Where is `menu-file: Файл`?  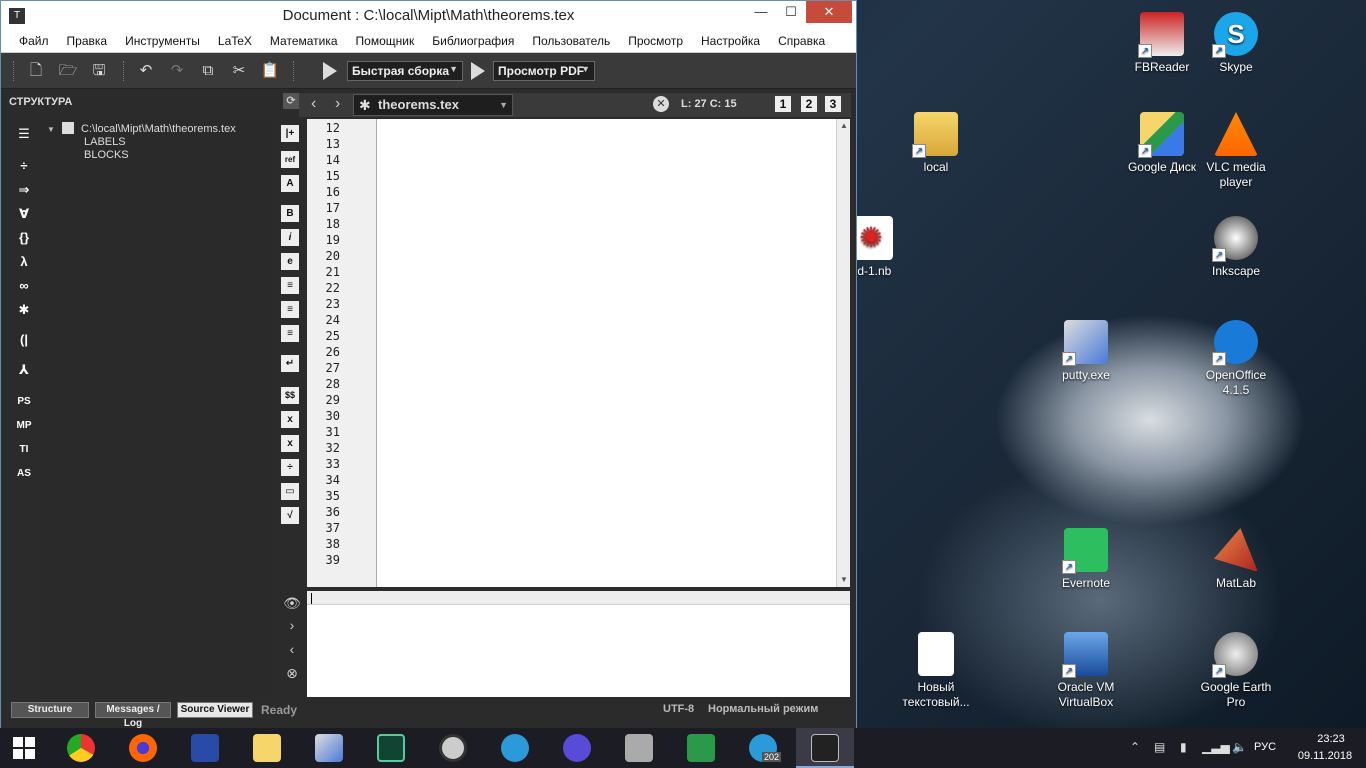
menu-file: Файл is located at coordinates (28, 39).